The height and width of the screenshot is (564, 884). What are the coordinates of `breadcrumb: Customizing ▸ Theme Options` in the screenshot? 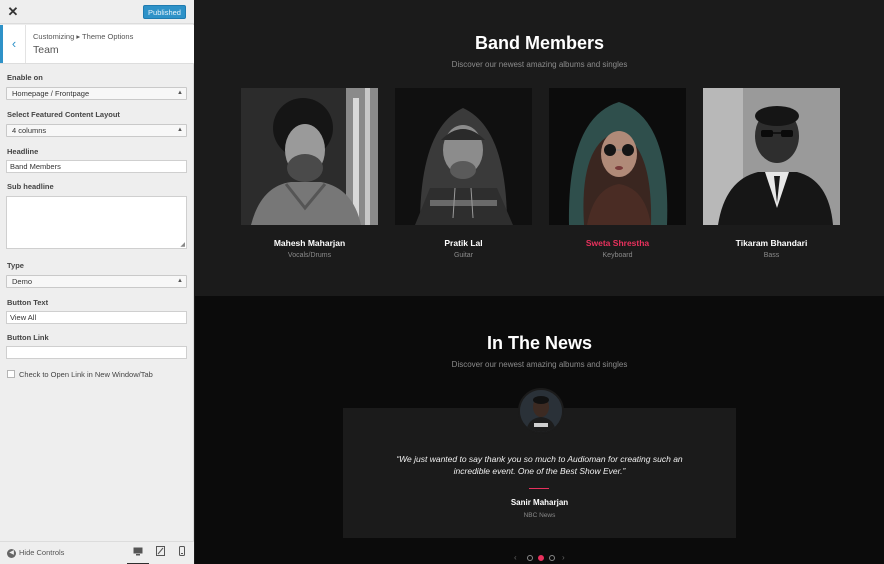 It's located at (83, 36).